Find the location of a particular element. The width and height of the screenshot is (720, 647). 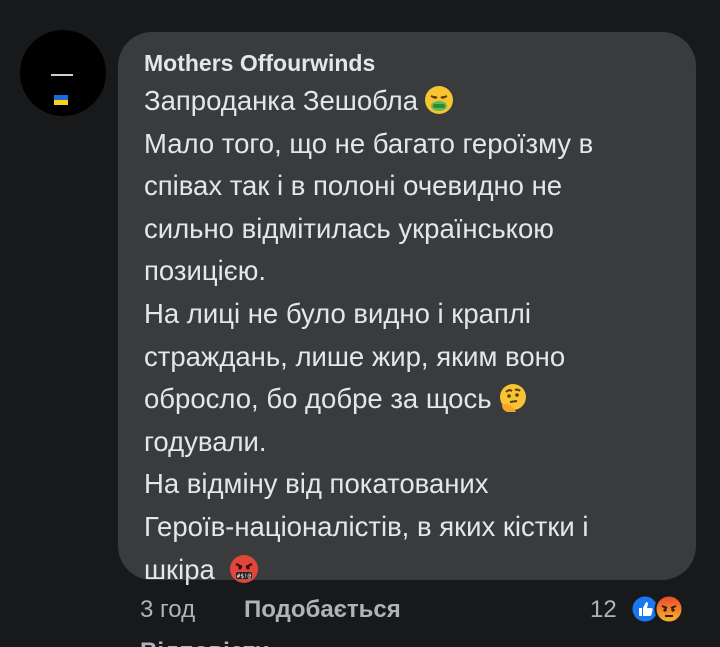

ukraine-flag-icon is located at coordinates (61, 100).